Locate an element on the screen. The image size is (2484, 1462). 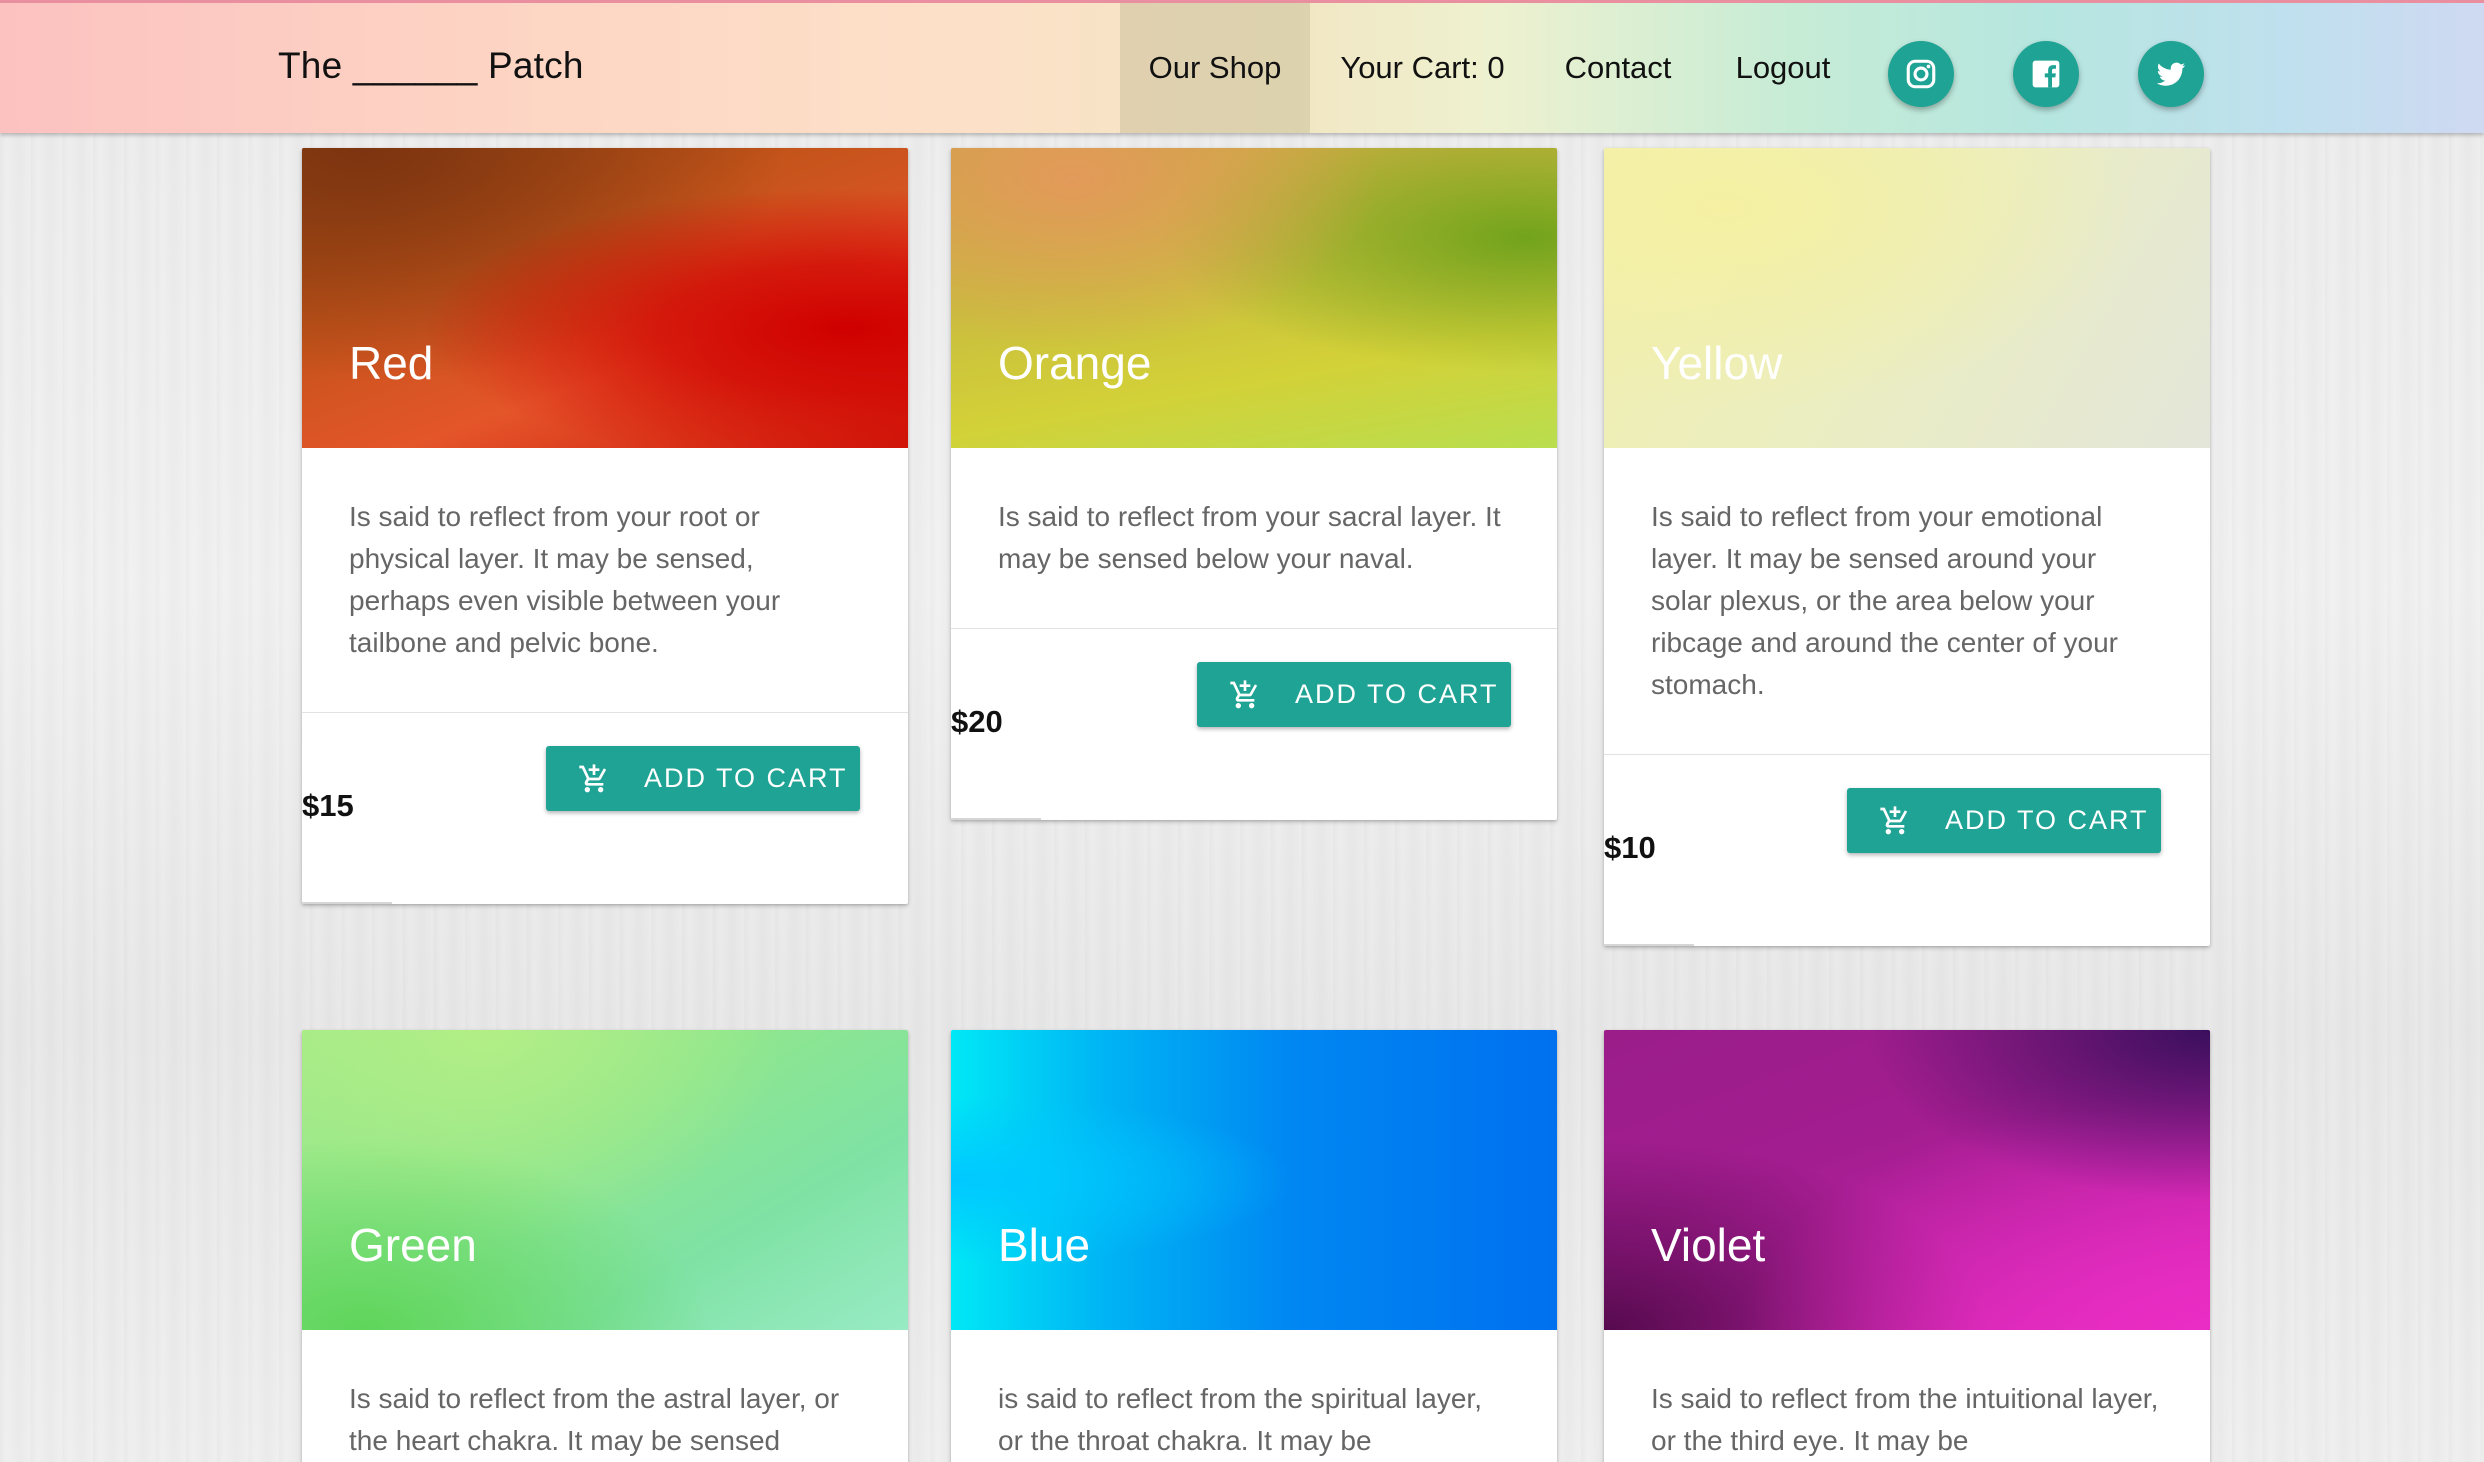
product-image-yellow: Yellow is located at coordinates (1907, 298).